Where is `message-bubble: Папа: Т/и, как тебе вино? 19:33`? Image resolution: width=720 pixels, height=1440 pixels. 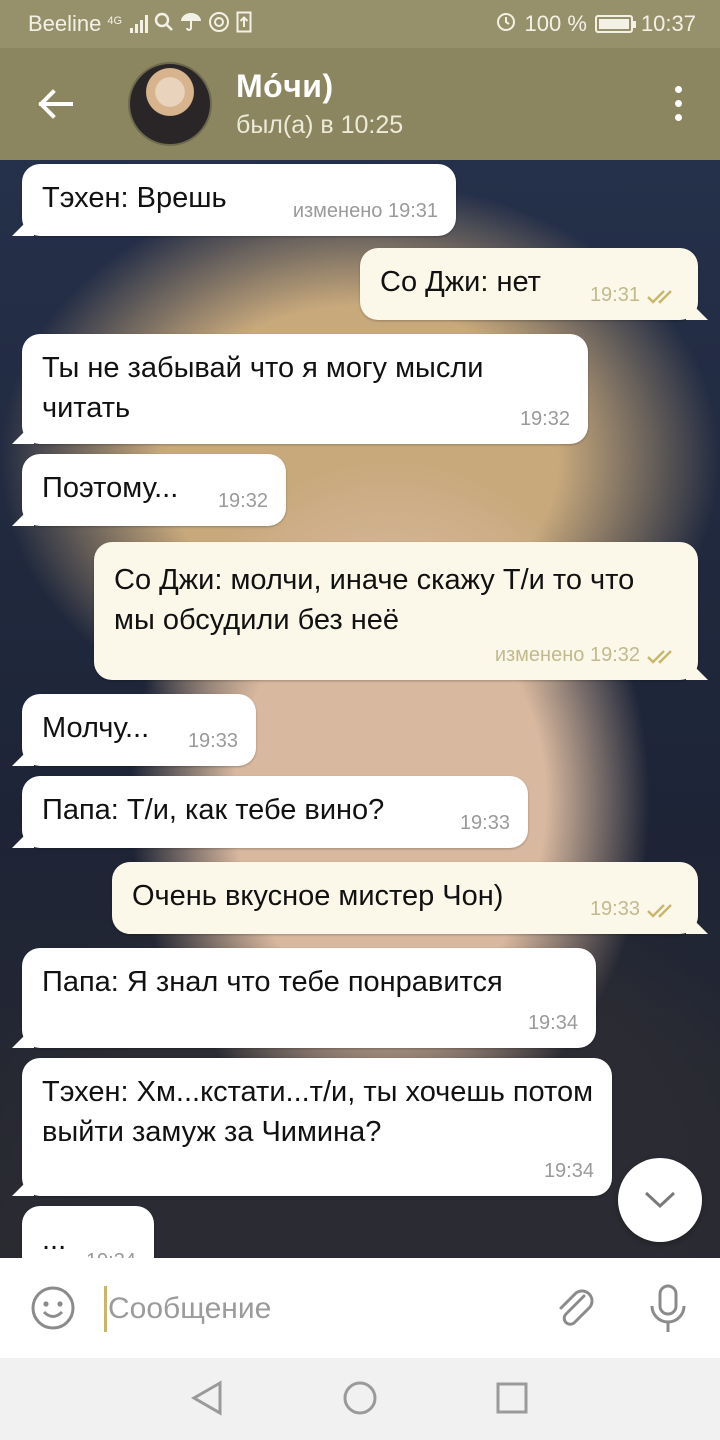 message-bubble: Папа: Т/и, как тебе вино? 19:33 is located at coordinates (275, 812).